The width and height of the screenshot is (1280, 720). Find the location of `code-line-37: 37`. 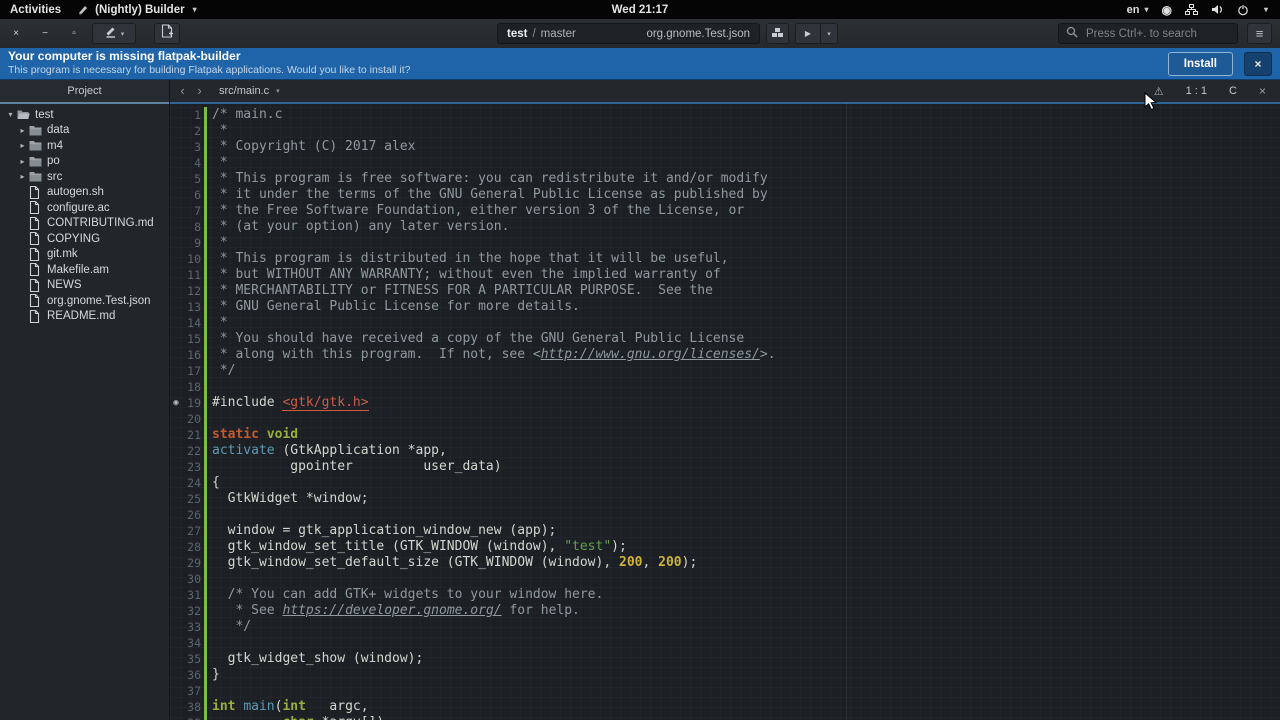

code-line-37: 37 is located at coordinates (725, 691).